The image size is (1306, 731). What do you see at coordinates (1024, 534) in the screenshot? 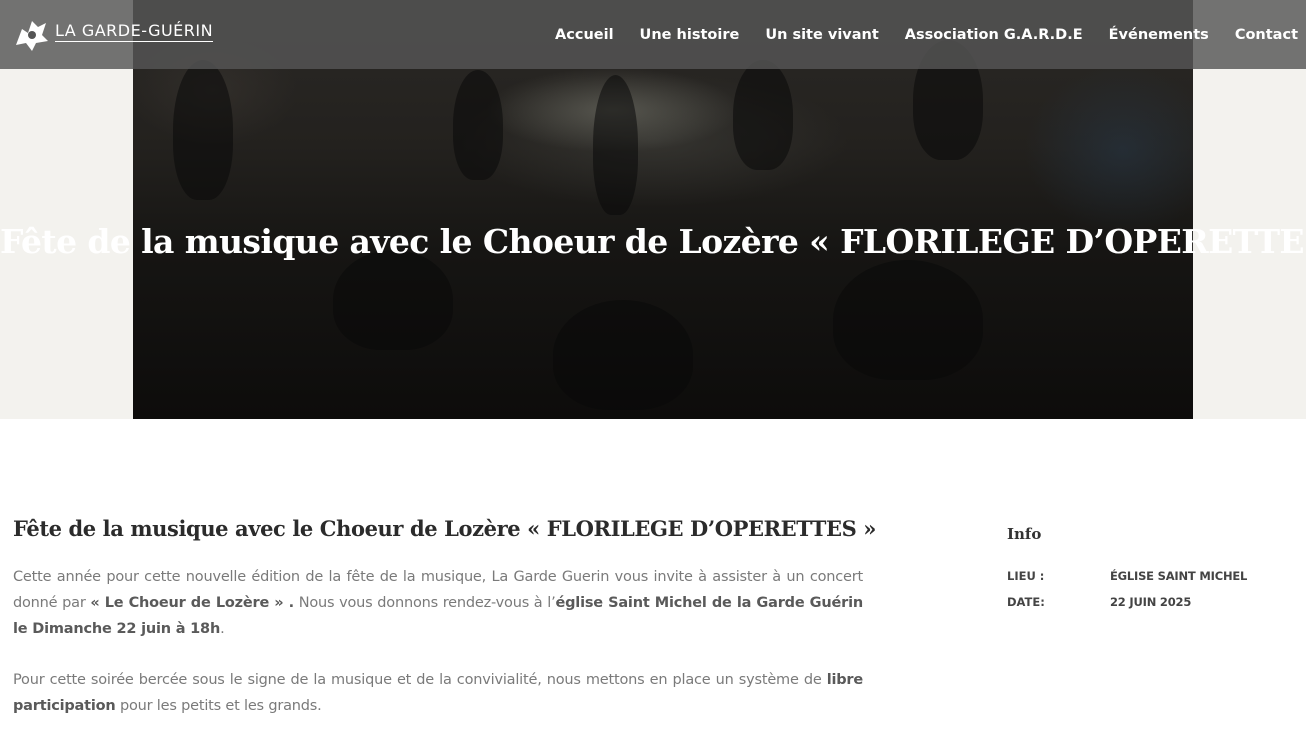
I see `info-title: Info` at bounding box center [1024, 534].